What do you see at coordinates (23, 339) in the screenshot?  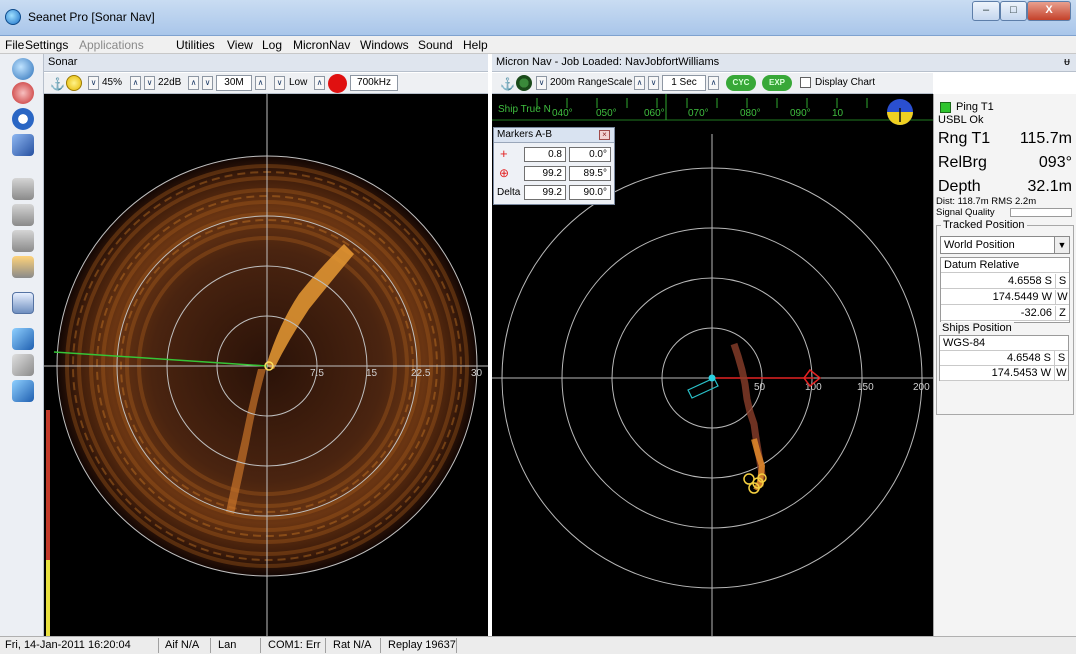 I see `flag-icon` at bounding box center [23, 339].